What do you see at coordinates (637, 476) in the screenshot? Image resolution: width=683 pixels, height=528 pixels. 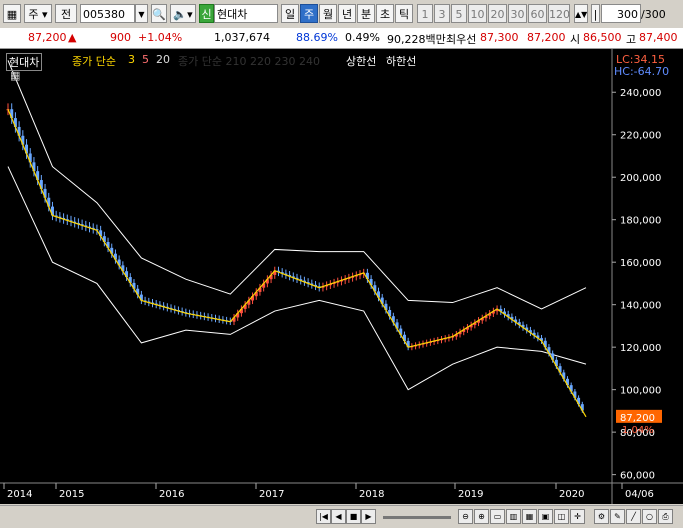 I see `y-tick-label: 60,000` at bounding box center [637, 476].